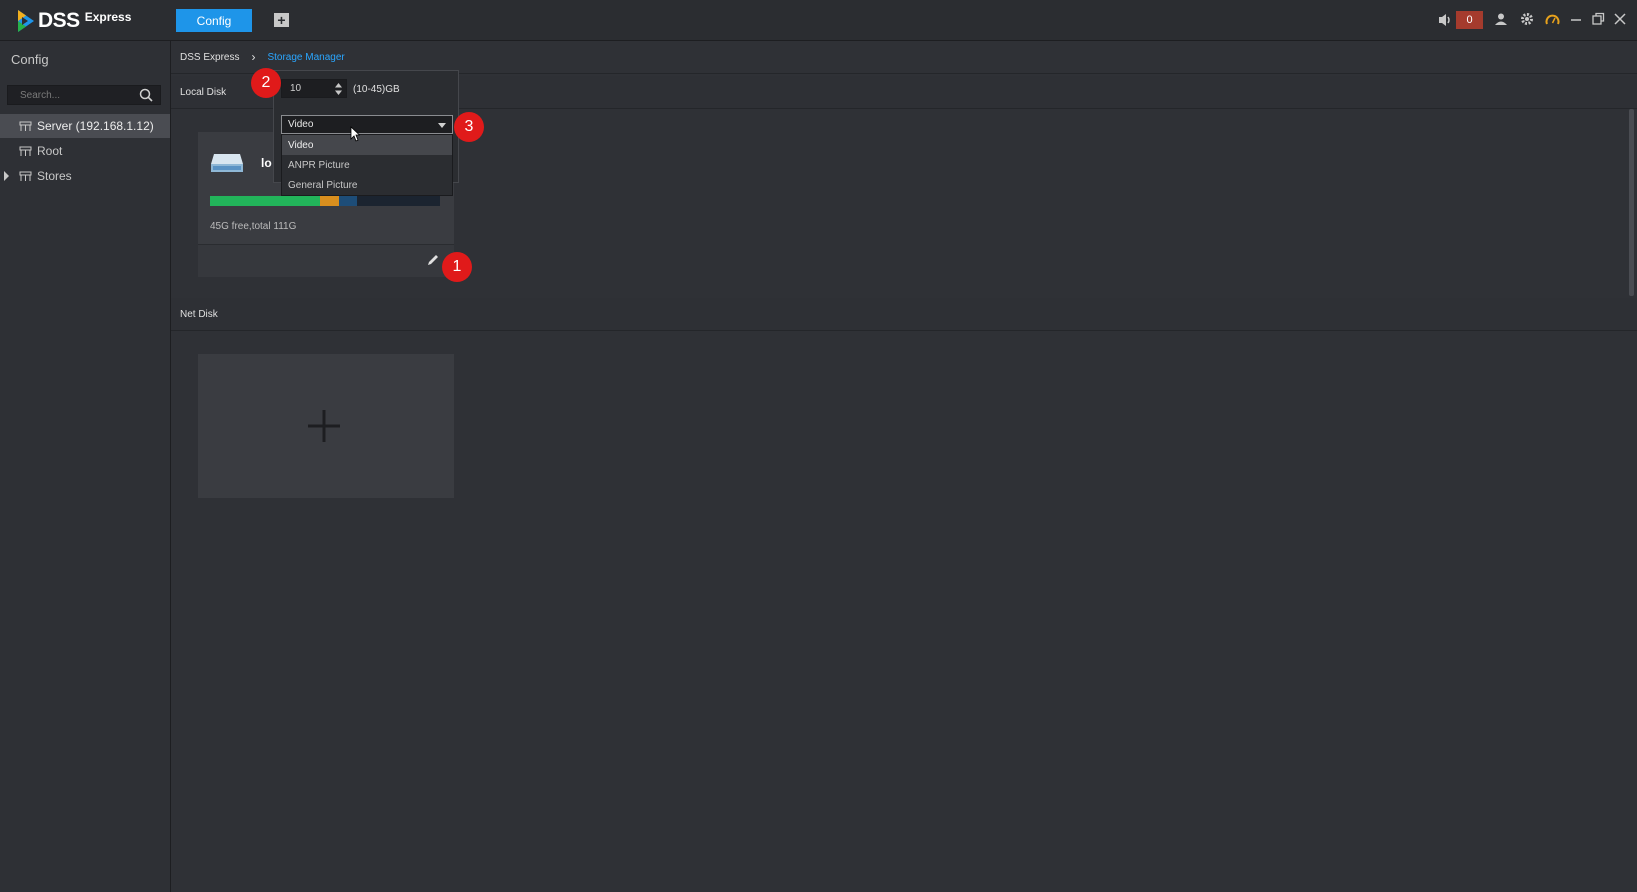 The image size is (1637, 892). What do you see at coordinates (301, 124) in the screenshot?
I see `select-value: Video` at bounding box center [301, 124].